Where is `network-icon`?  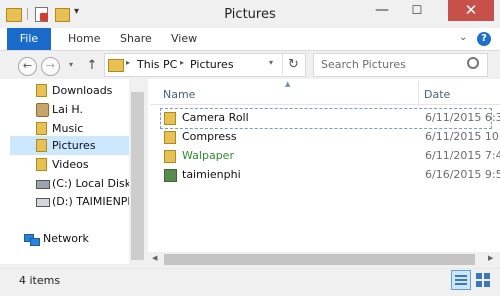
network-icon is located at coordinates (32, 240).